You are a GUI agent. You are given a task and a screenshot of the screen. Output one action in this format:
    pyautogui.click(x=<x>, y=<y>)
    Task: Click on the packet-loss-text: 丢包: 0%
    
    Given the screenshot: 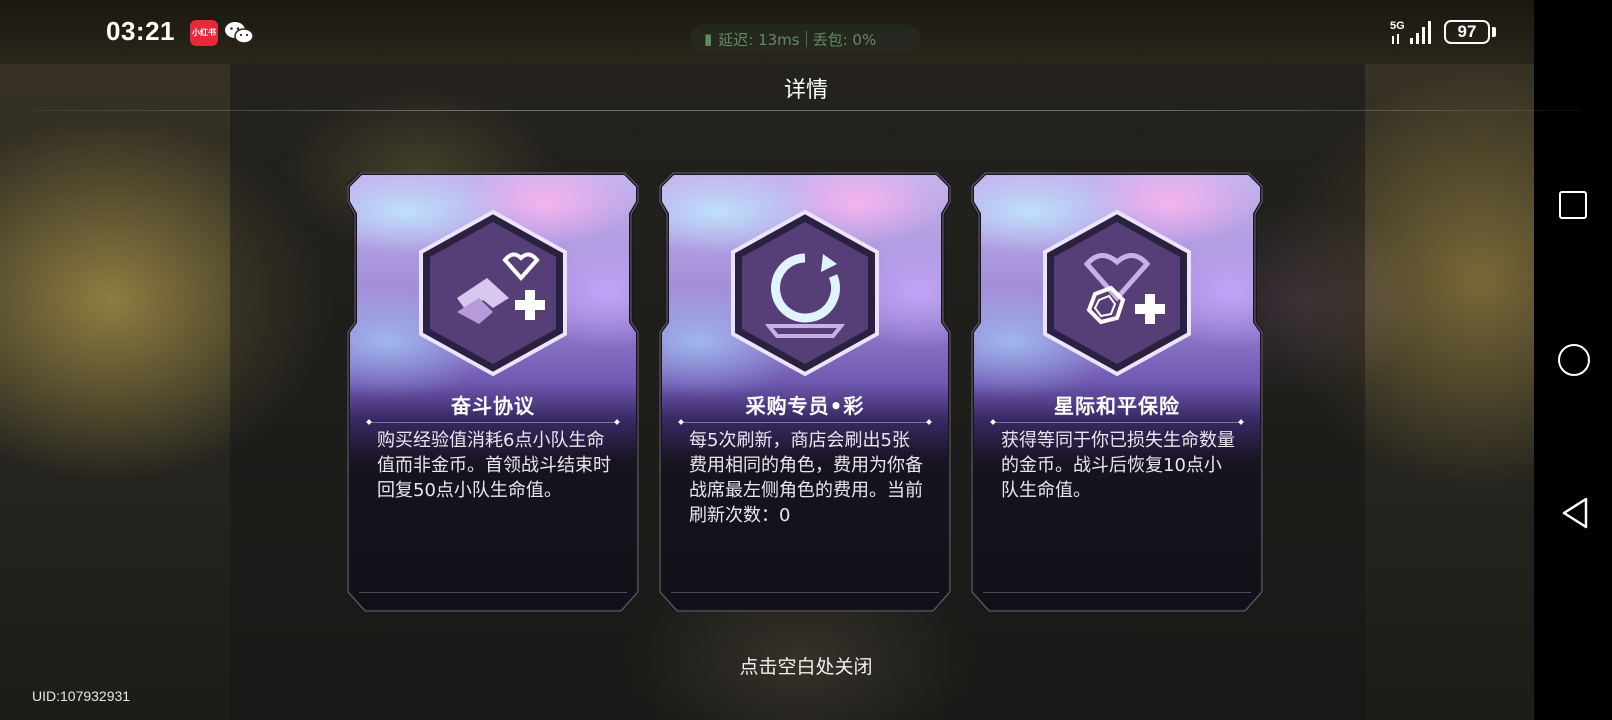 What is the action you would take?
    pyautogui.click(x=844, y=39)
    